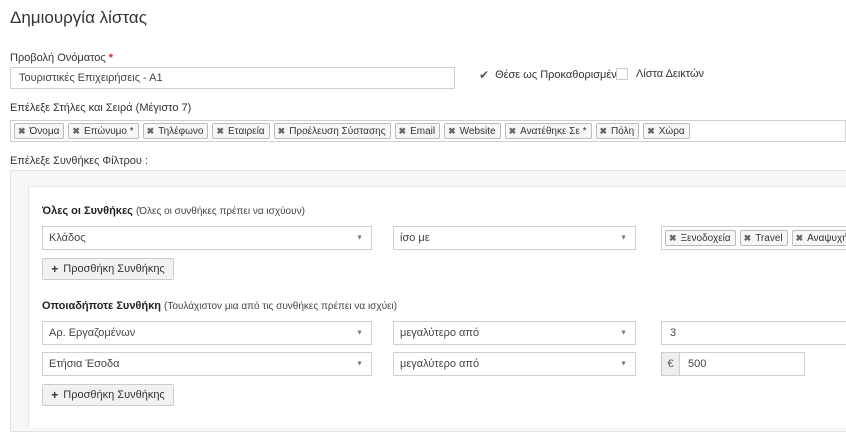 The height and width of the screenshot is (432, 846). I want to click on column-tag-label: Ανατέθηκε Σε *, so click(553, 131).